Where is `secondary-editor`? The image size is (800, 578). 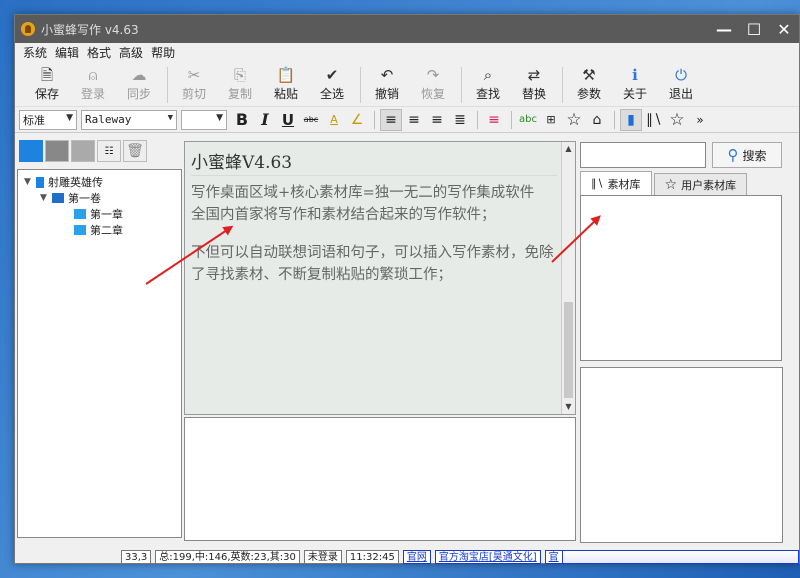
secondary-editor is located at coordinates (380, 479).